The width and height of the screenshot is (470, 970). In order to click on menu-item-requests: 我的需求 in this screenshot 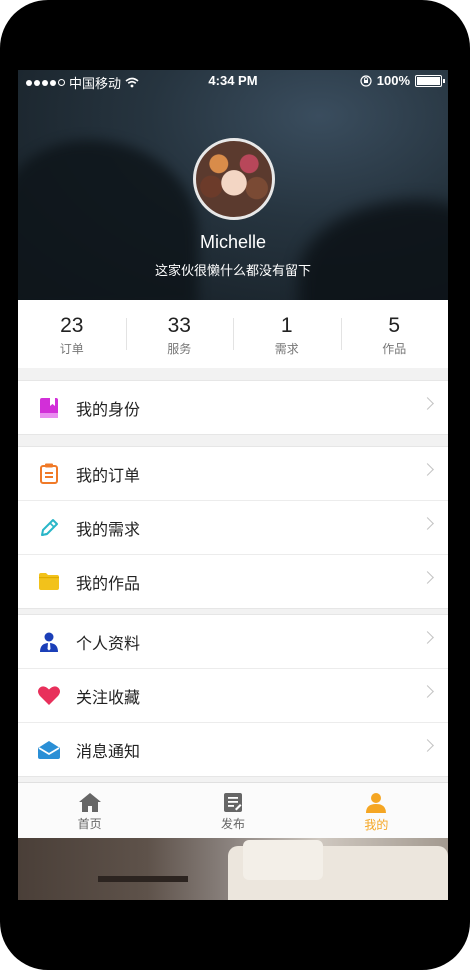, I will do `click(233, 527)`.